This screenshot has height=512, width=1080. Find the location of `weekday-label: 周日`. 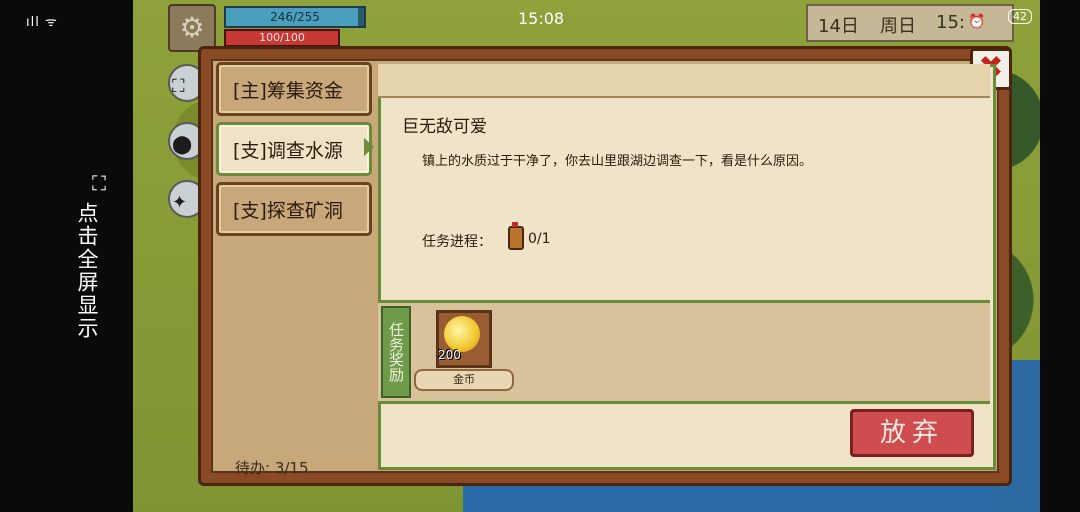

weekday-label: 周日 is located at coordinates (898, 26).